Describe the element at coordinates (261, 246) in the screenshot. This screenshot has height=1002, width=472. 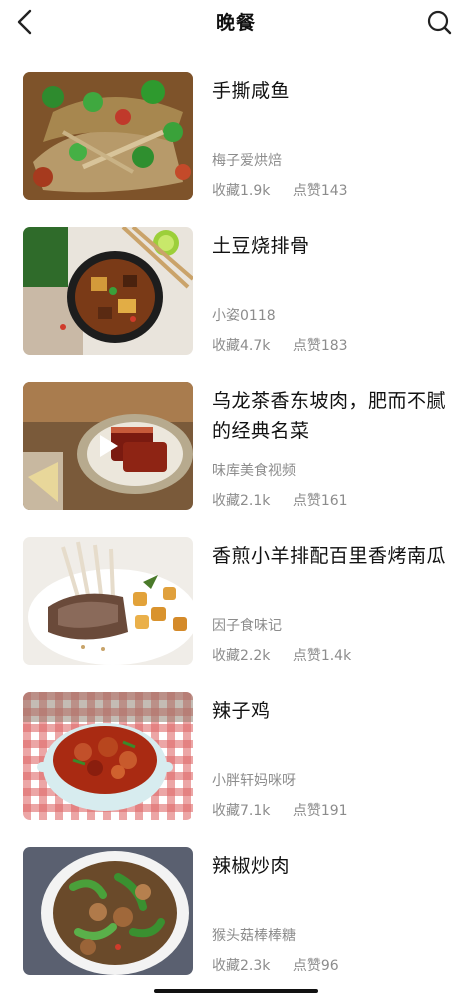
I see `recipe-title: 土豆烧排骨` at that location.